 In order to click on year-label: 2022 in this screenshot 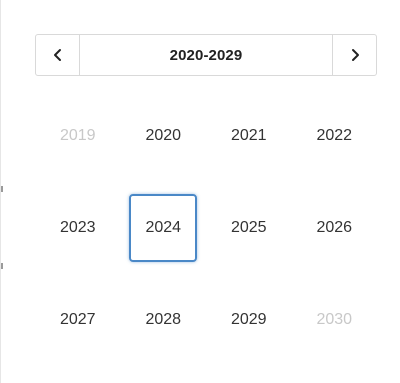, I will do `click(334, 135)`.